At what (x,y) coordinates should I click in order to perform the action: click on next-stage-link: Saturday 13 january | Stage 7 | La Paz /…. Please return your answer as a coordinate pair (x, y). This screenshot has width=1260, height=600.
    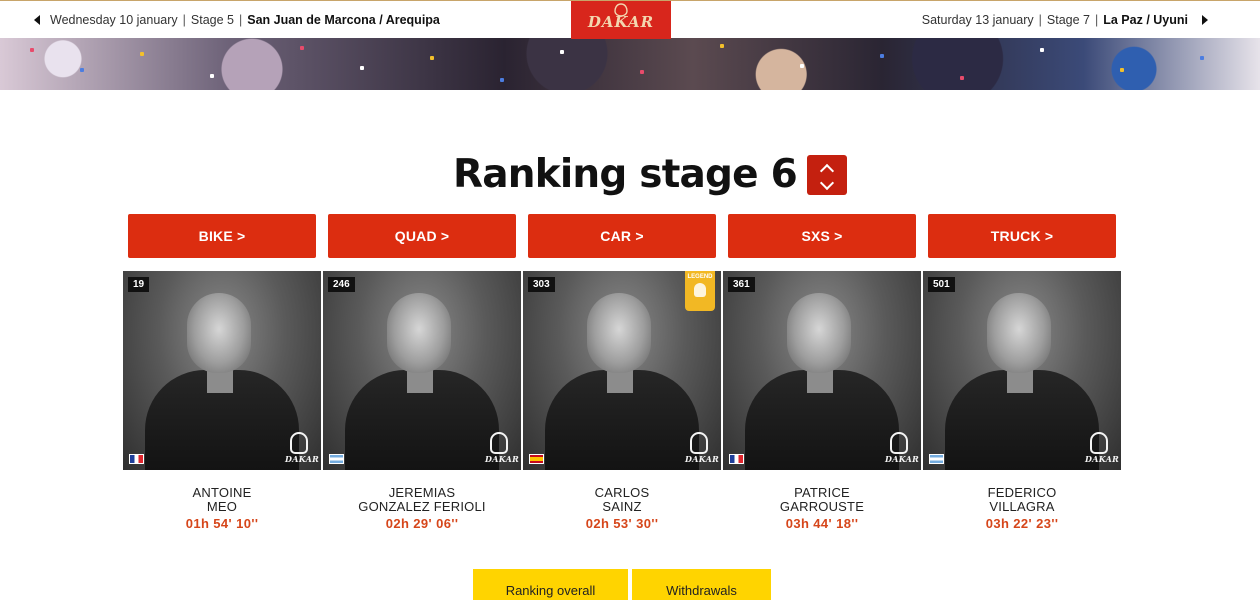
    Looking at the image, I should click on (1065, 20).